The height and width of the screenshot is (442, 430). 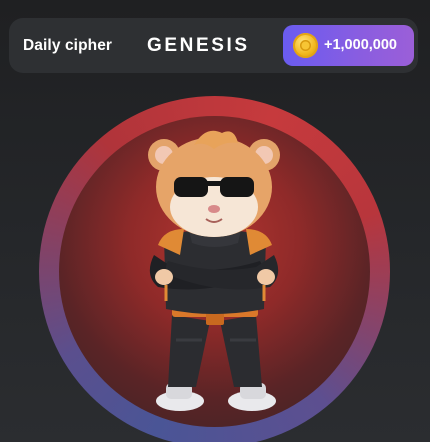 What do you see at coordinates (68, 45) in the screenshot?
I see `daily-cipher-label: Daily cipher` at bounding box center [68, 45].